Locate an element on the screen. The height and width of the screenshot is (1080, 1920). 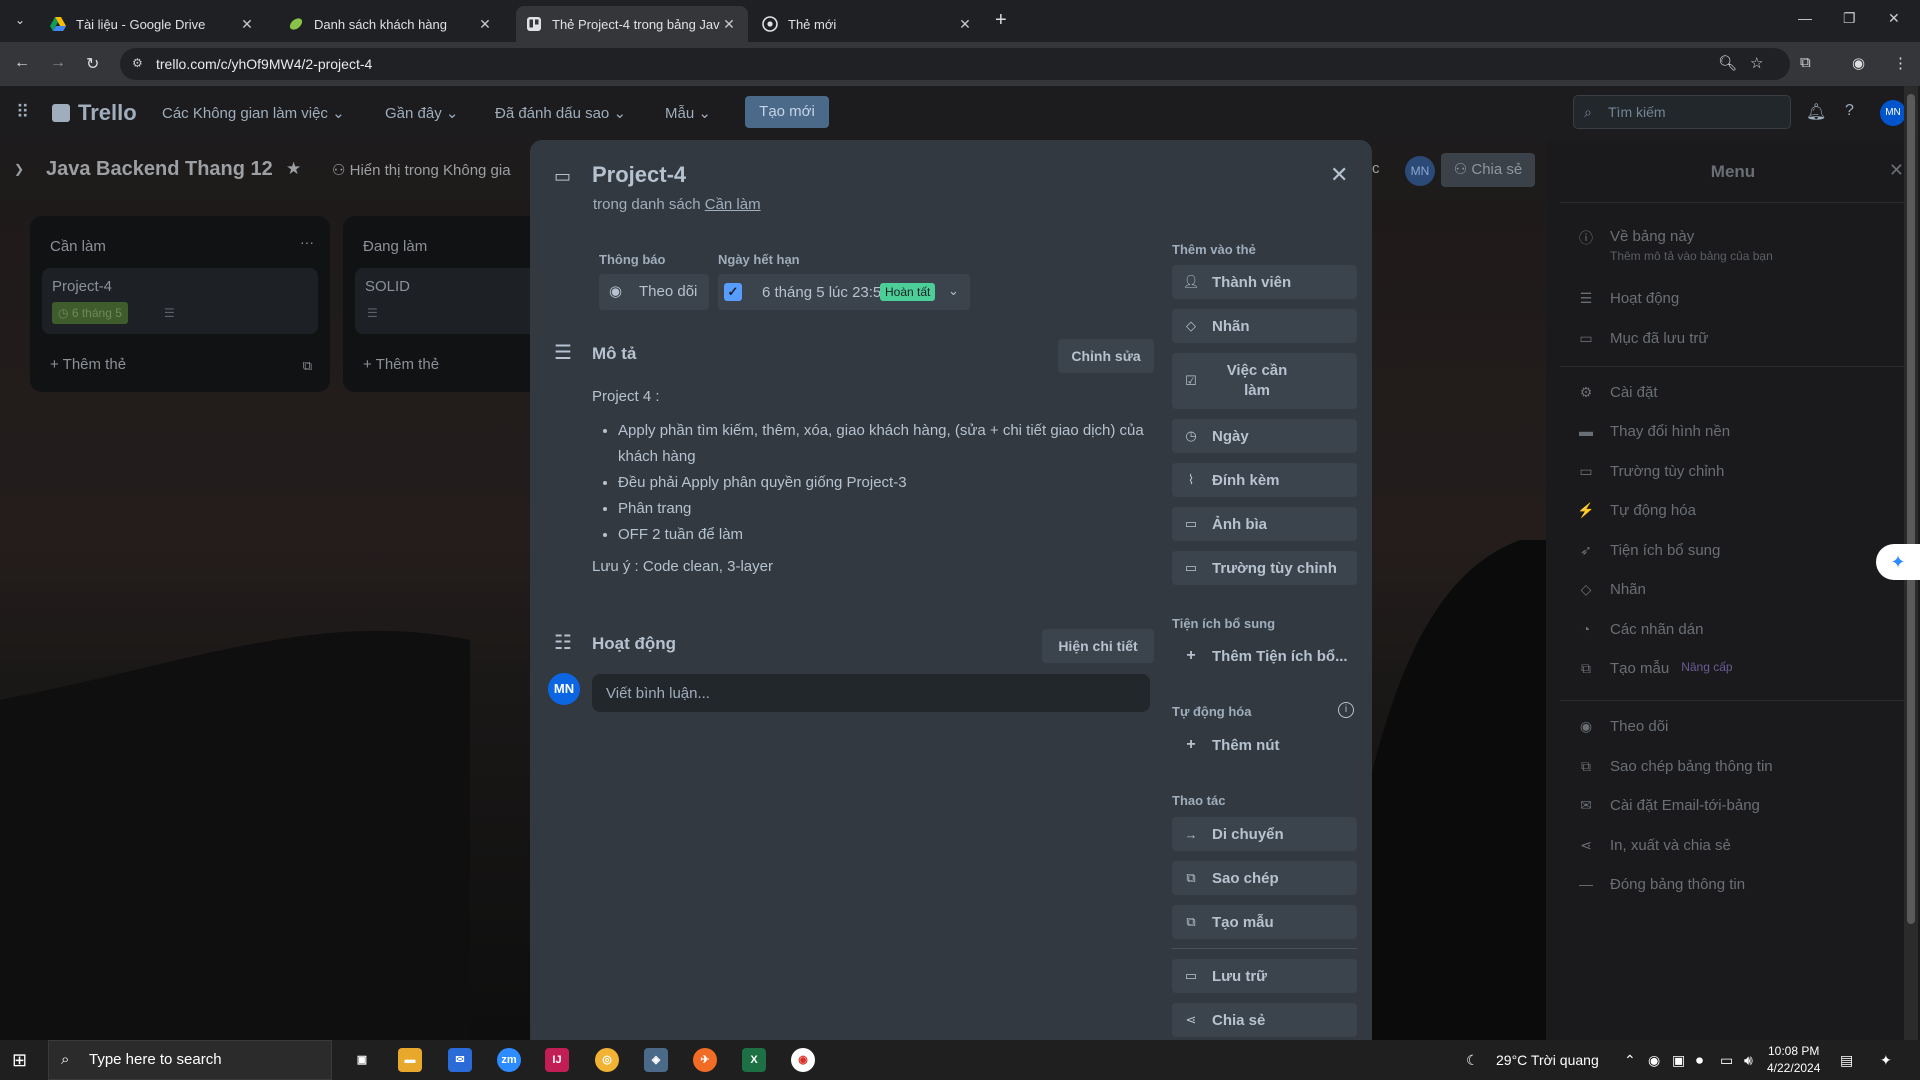
assistant-sparkle-icon: ✦ is located at coordinates (1898, 562).